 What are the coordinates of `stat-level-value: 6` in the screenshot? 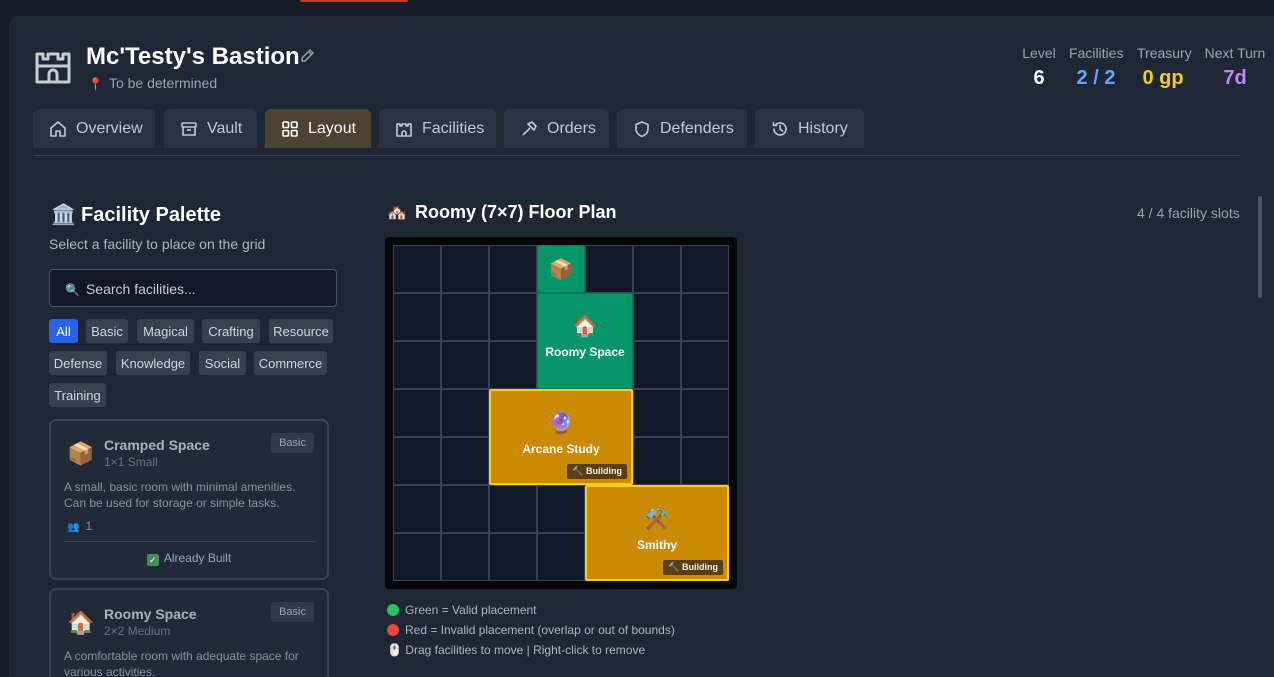 It's located at (1039, 78).